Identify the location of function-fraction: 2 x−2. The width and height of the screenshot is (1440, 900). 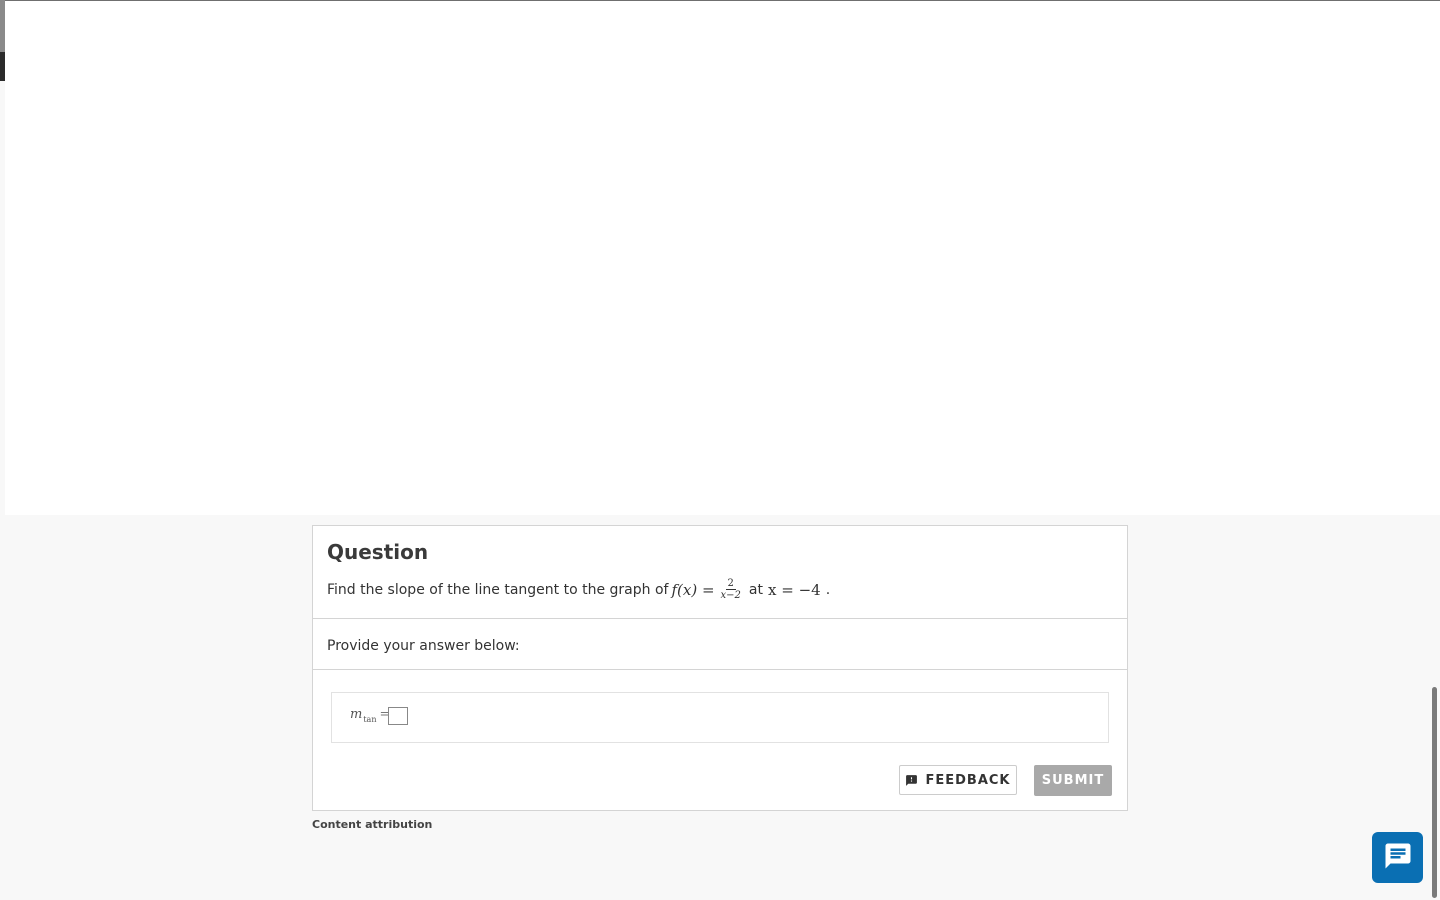
(731, 589).